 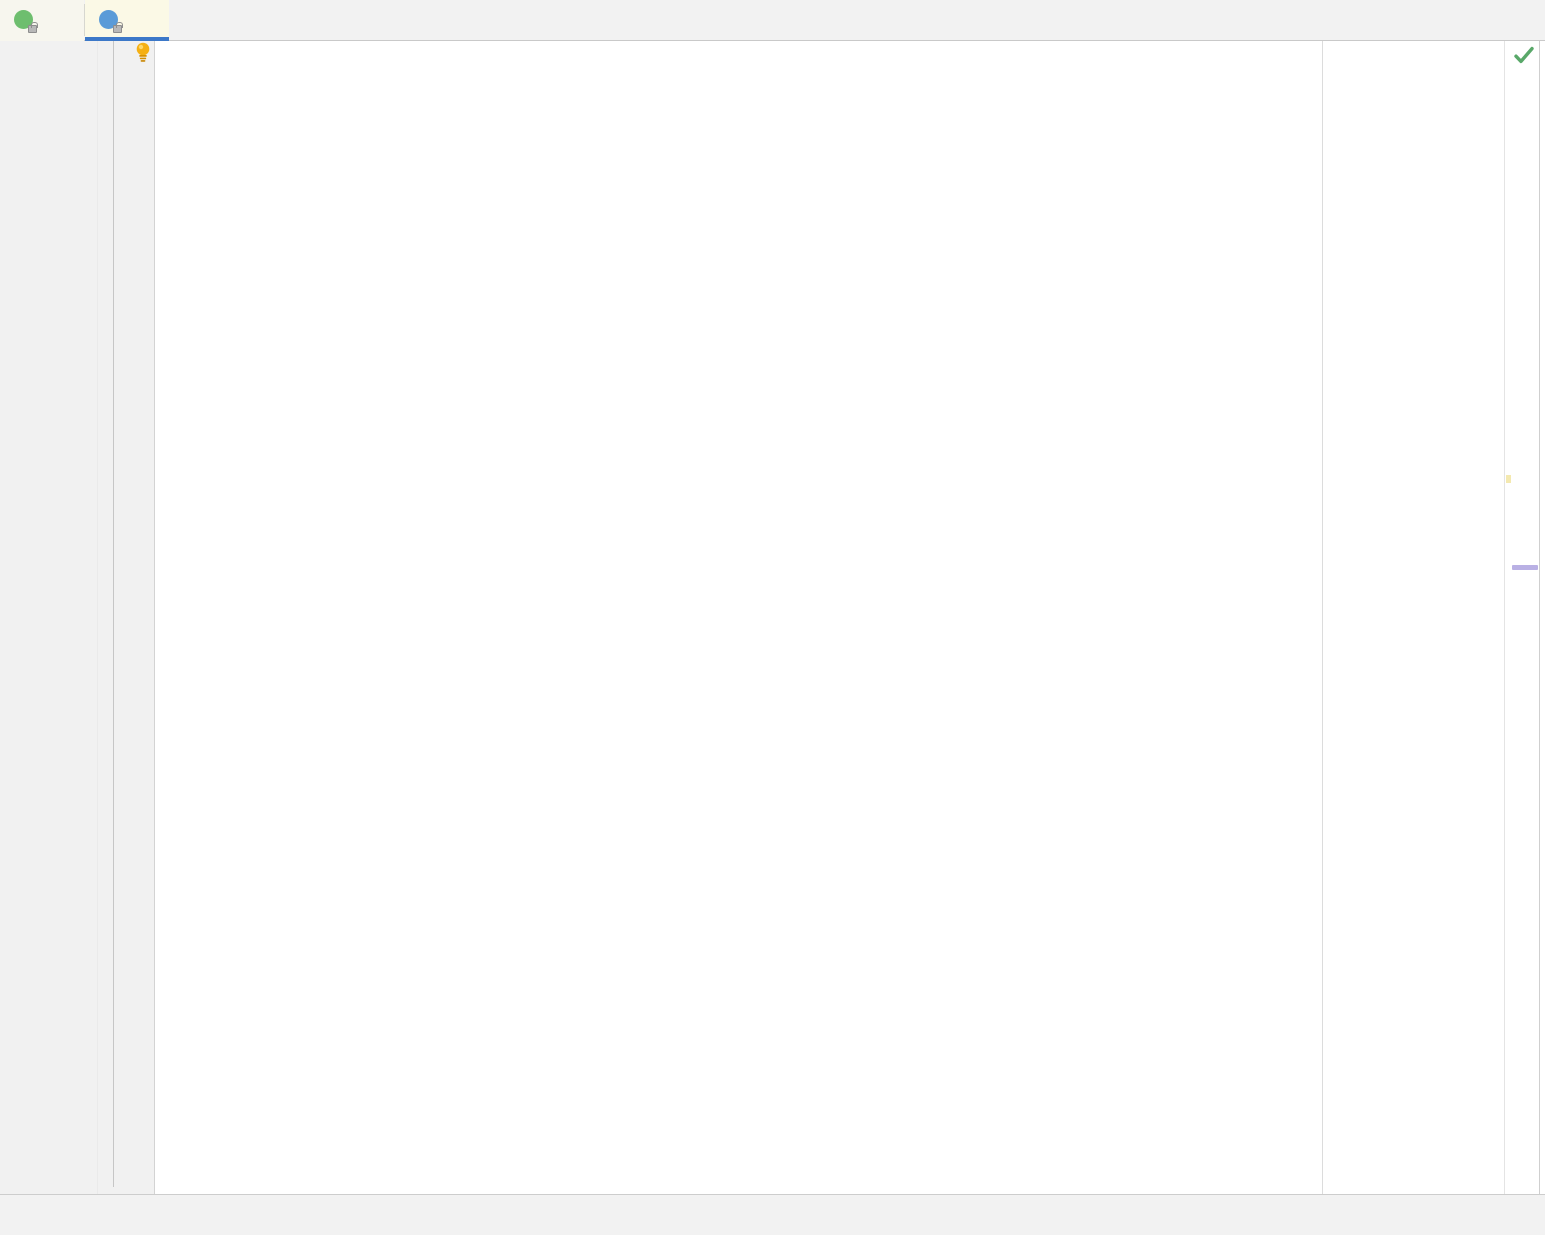 What do you see at coordinates (42, 20) in the screenshot?
I see `editor-tab-driver-class` at bounding box center [42, 20].